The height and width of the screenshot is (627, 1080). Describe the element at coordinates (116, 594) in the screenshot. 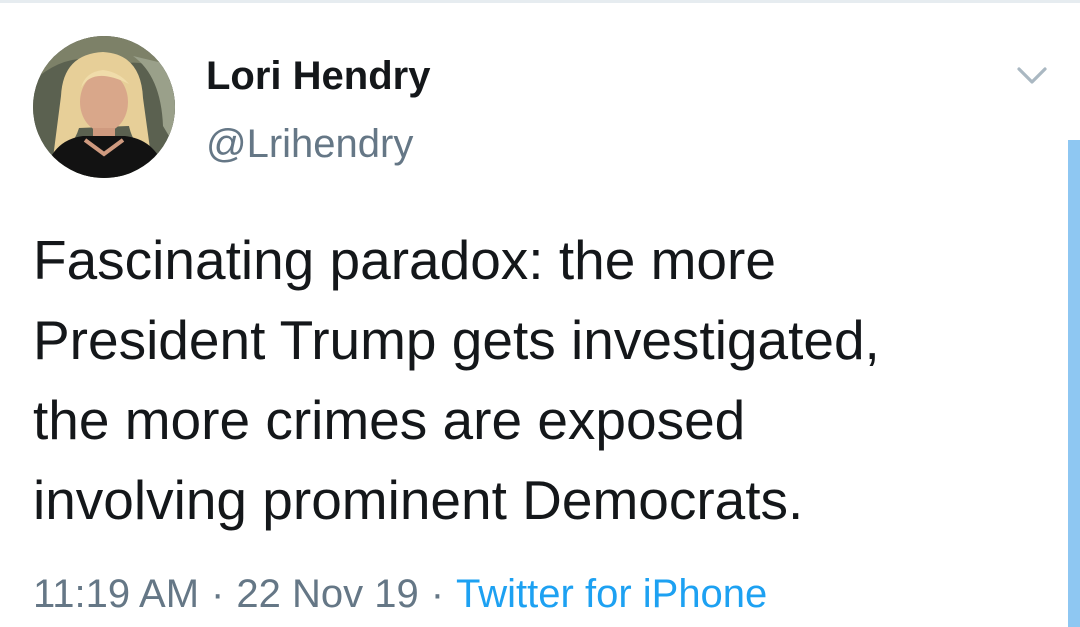

I see `tweet-time: 11:19 AM` at that location.